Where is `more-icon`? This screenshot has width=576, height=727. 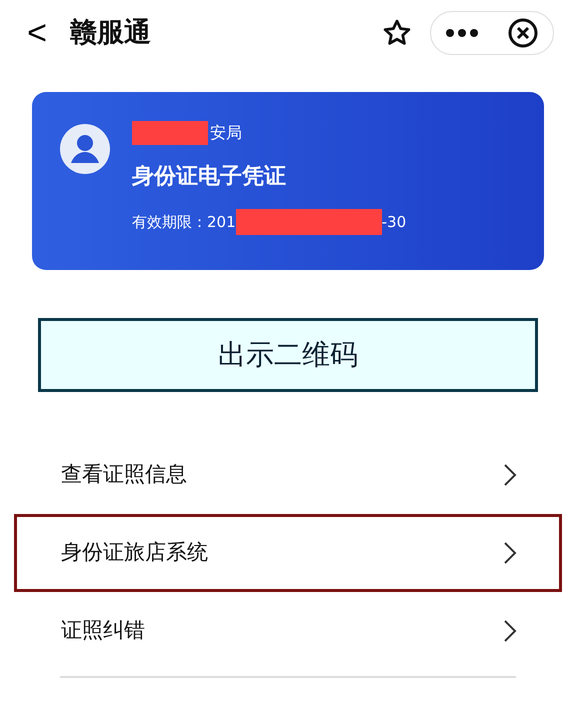 more-icon is located at coordinates (462, 33).